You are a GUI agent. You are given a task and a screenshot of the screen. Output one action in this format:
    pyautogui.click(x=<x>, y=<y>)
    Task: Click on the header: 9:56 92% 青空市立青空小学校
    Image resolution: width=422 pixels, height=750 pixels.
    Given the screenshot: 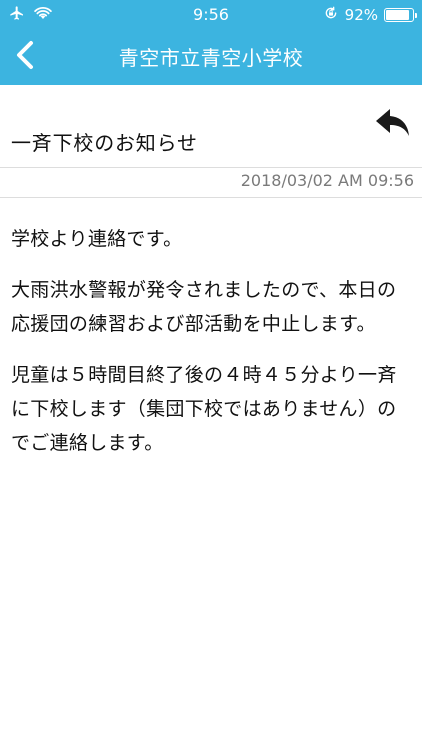 What is the action you would take?
    pyautogui.click(x=211, y=42)
    